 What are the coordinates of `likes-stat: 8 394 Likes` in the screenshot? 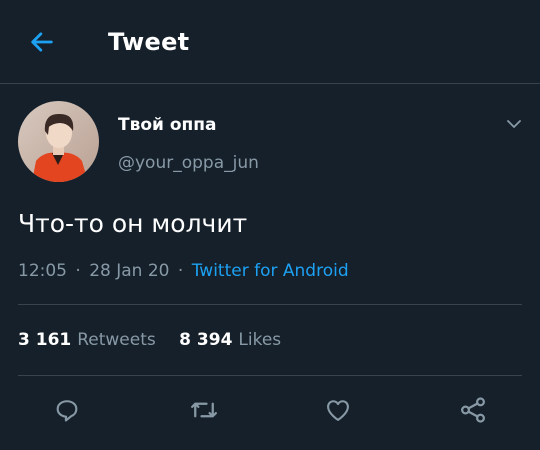 It's located at (230, 340).